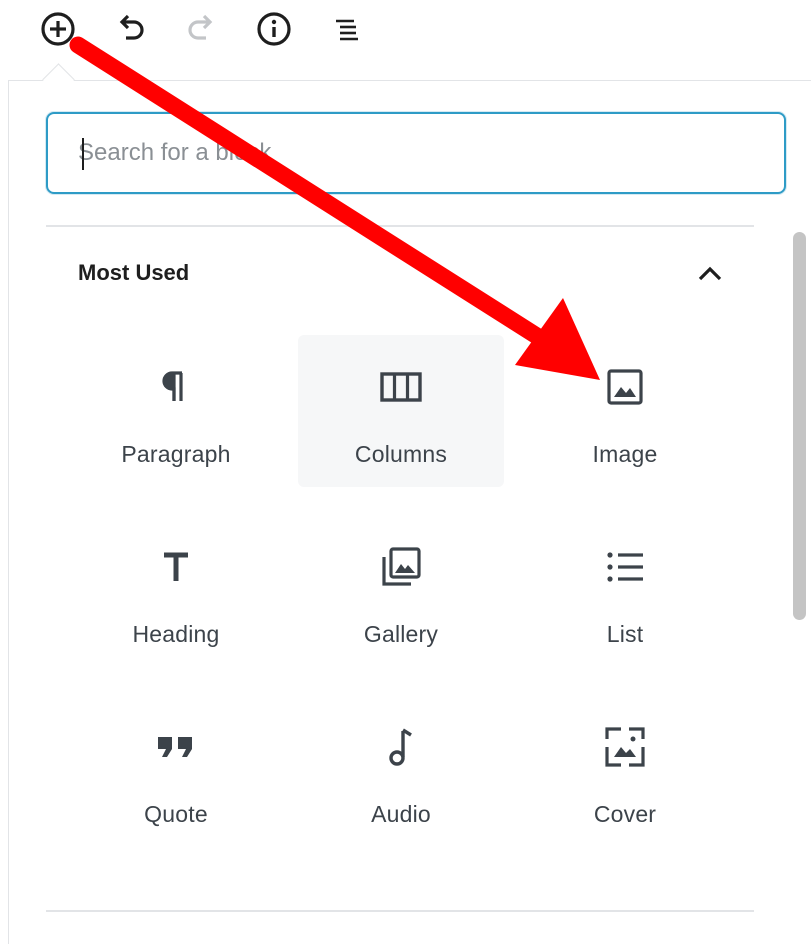 Image resolution: width=811 pixels, height=944 pixels. What do you see at coordinates (401, 387) in the screenshot?
I see `columns-icon` at bounding box center [401, 387].